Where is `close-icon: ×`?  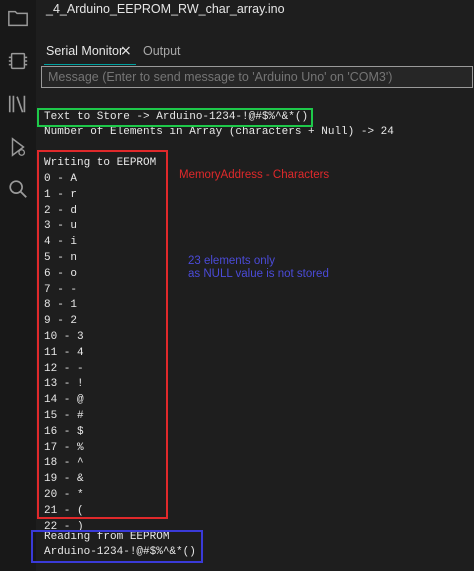 close-icon: × is located at coordinates (126, 51).